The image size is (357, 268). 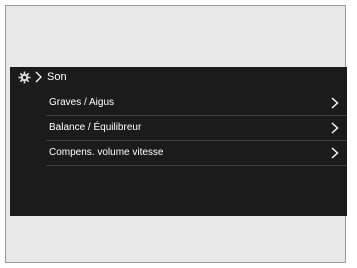 What do you see at coordinates (82, 102) in the screenshot?
I see `menu-item-label: Graves / Aigus` at bounding box center [82, 102].